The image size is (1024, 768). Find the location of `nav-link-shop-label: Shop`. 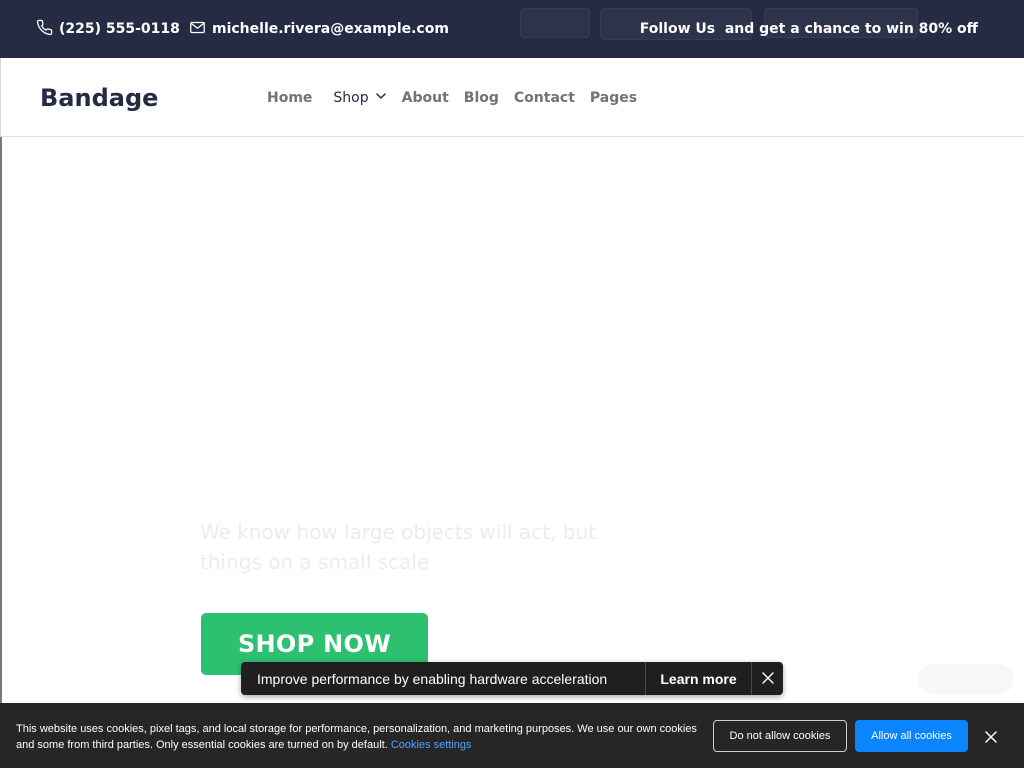

nav-link-shop-label: Shop is located at coordinates (351, 97).